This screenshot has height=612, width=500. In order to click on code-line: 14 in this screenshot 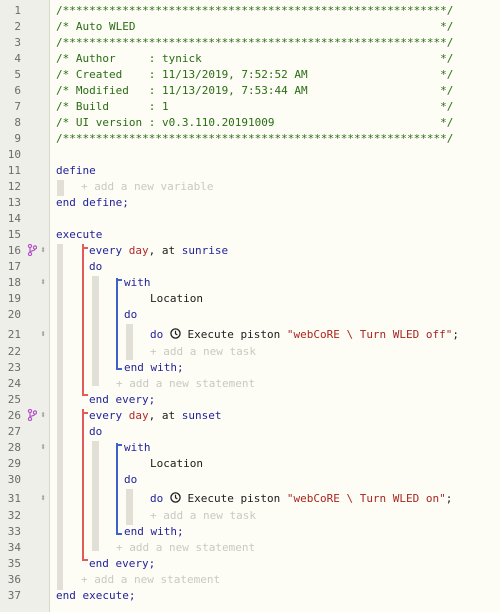, I will do `click(250, 219)`.